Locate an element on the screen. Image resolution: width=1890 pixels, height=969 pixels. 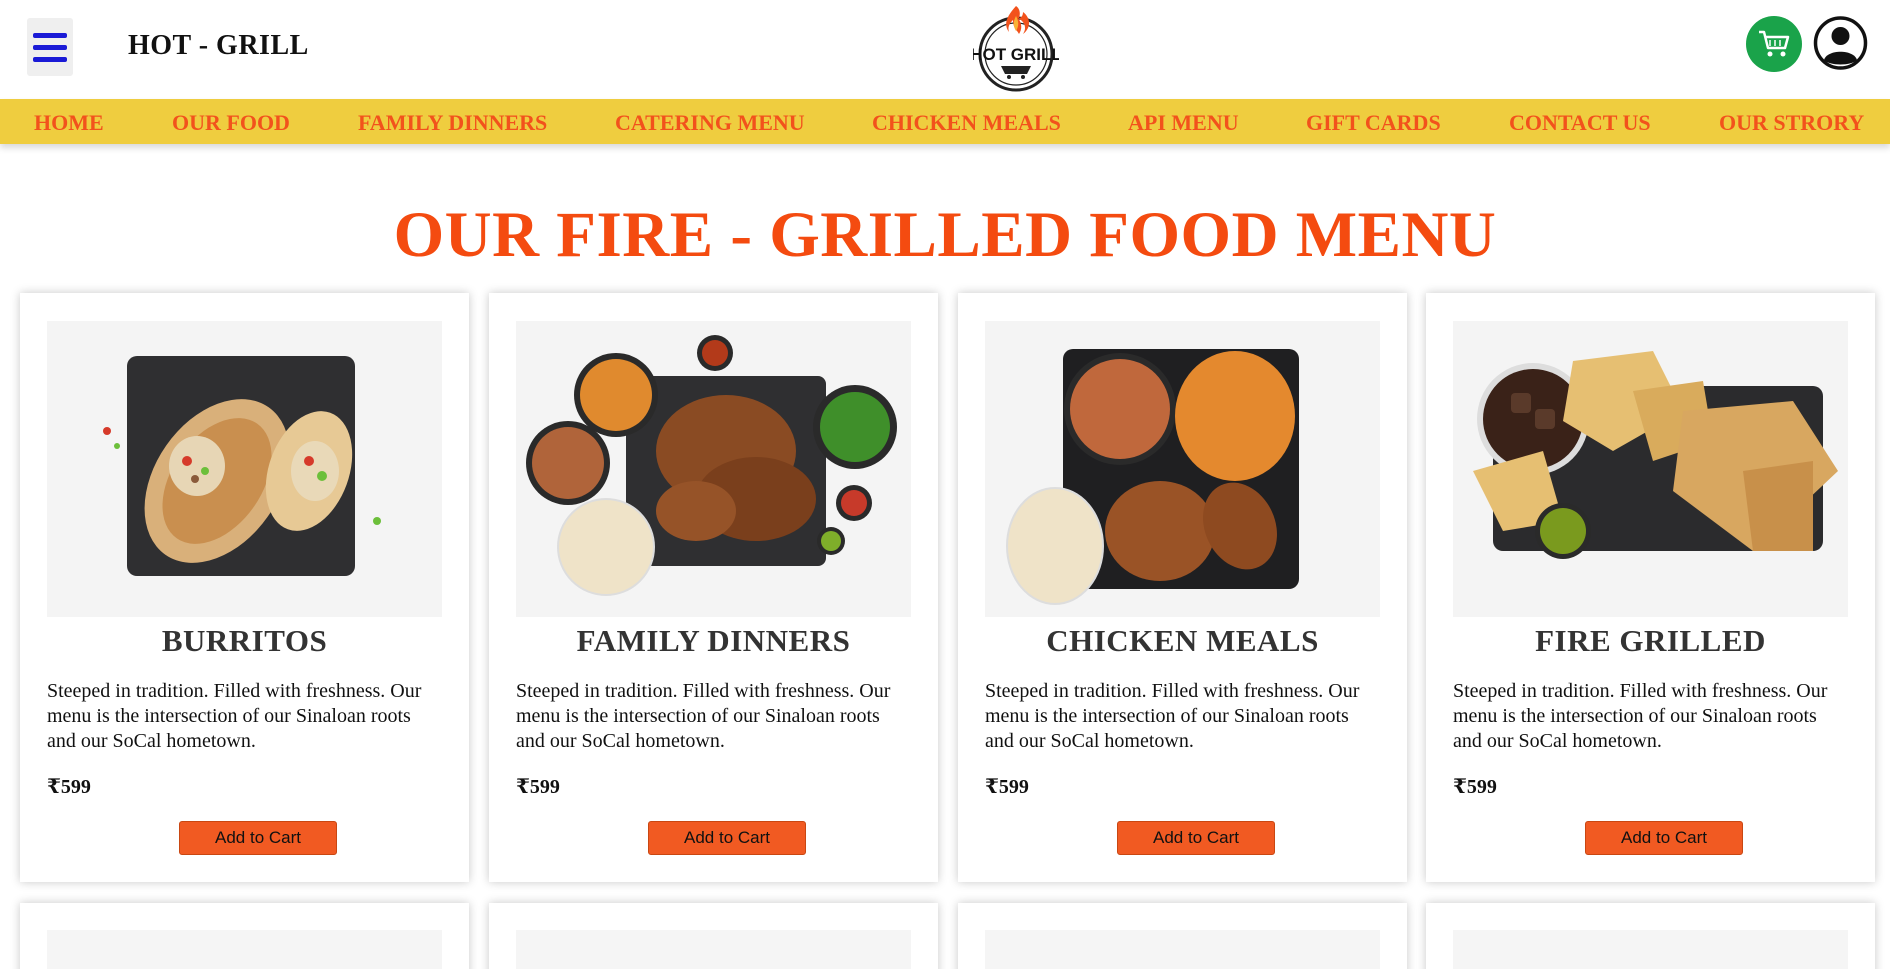
nav-catering-menu: CATERING MENU is located at coordinates (710, 123).